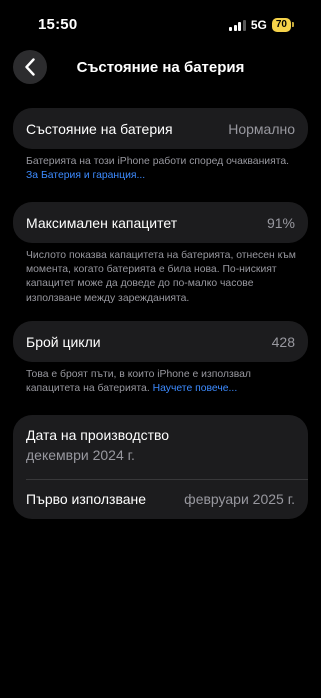 This screenshot has height=698, width=321. I want to click on cycle-count-value: 428, so click(283, 341).